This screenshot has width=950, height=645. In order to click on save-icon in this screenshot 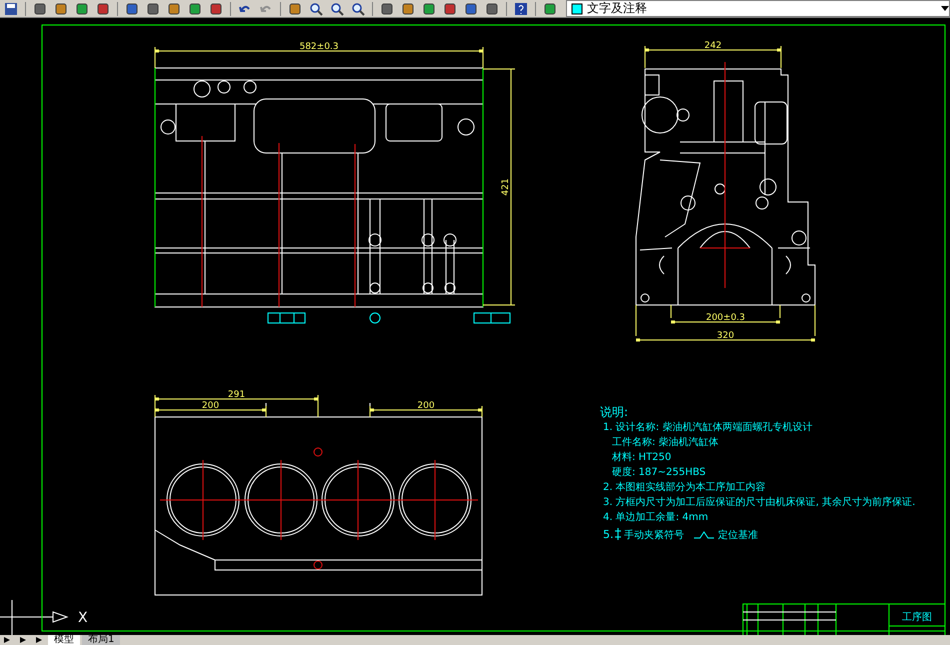, I will do `click(11, 8)`.